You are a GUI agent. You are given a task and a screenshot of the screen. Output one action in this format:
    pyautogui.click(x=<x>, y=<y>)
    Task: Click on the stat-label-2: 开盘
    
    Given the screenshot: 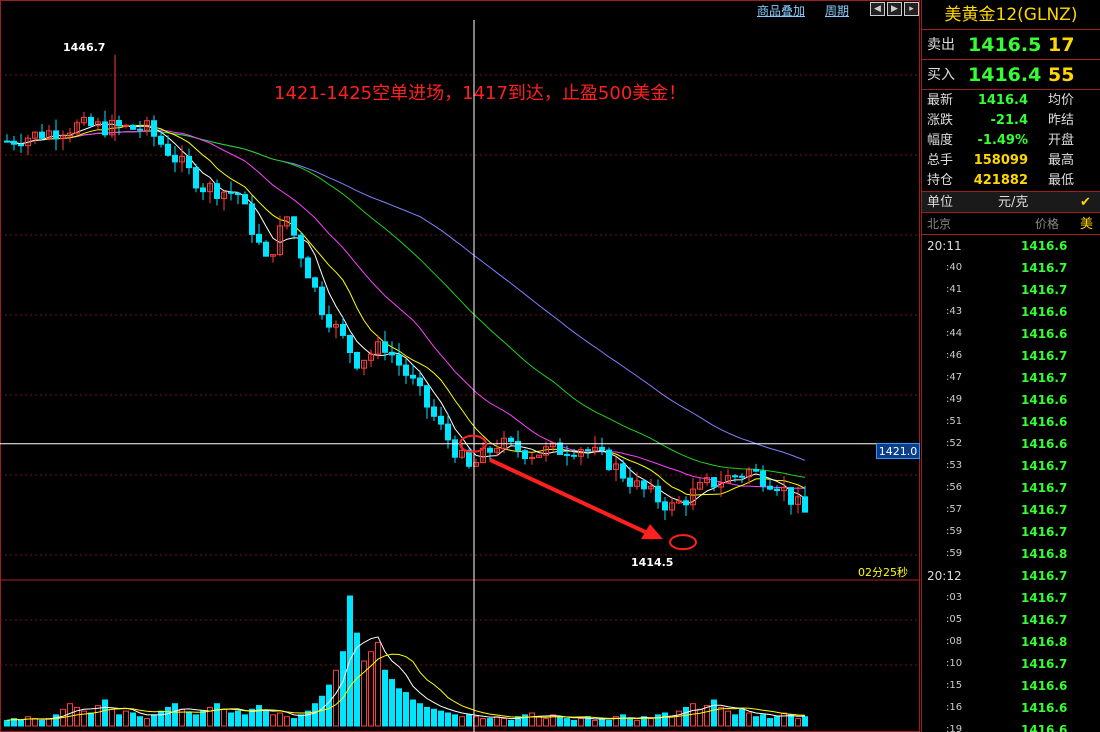 What is the action you would take?
    pyautogui.click(x=1061, y=140)
    